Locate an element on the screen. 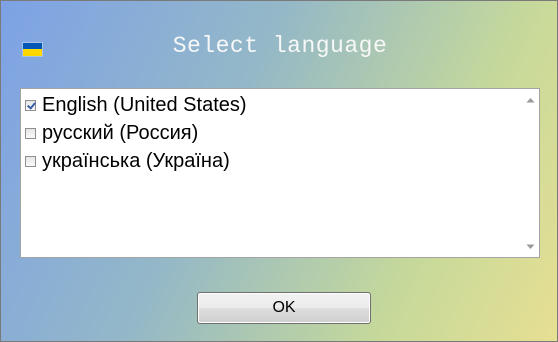 The height and width of the screenshot is (342, 558). language-item-label: русский (Россия) is located at coordinates (120, 132).